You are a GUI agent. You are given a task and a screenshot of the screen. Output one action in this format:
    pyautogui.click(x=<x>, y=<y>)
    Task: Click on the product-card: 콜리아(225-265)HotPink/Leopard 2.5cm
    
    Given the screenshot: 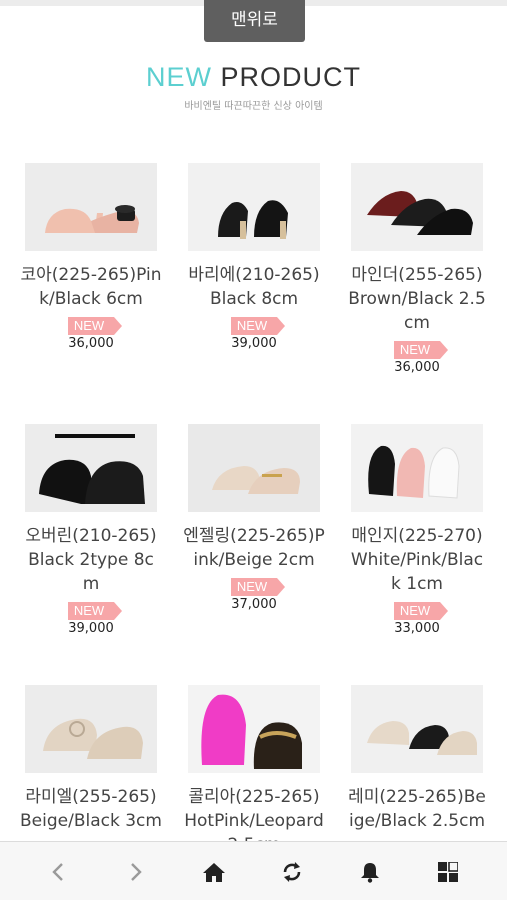 What is the action you would take?
    pyautogui.click(x=254, y=771)
    